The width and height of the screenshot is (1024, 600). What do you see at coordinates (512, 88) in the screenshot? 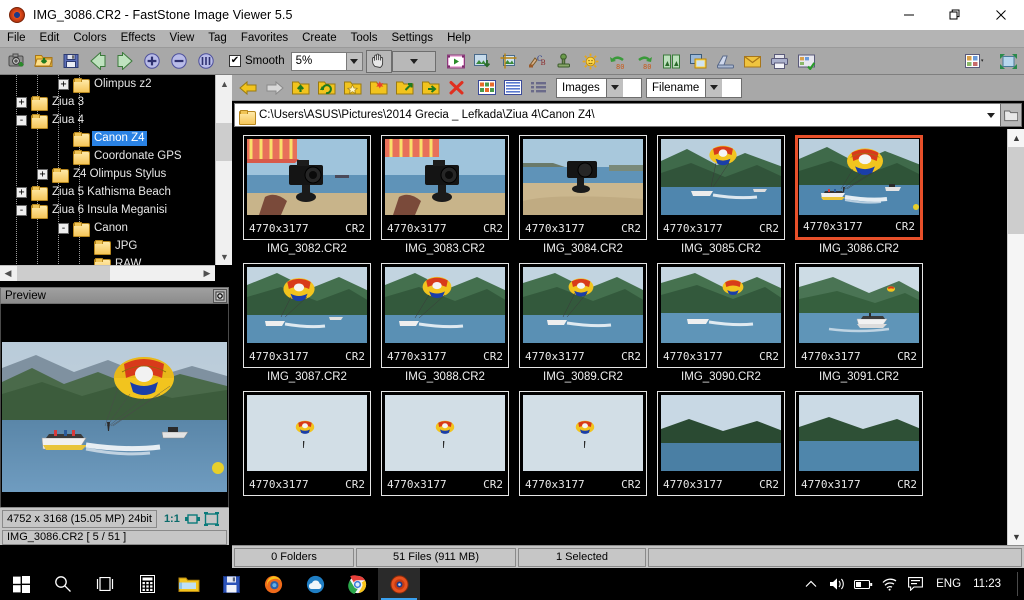
I see `list-view-icon` at bounding box center [512, 88].